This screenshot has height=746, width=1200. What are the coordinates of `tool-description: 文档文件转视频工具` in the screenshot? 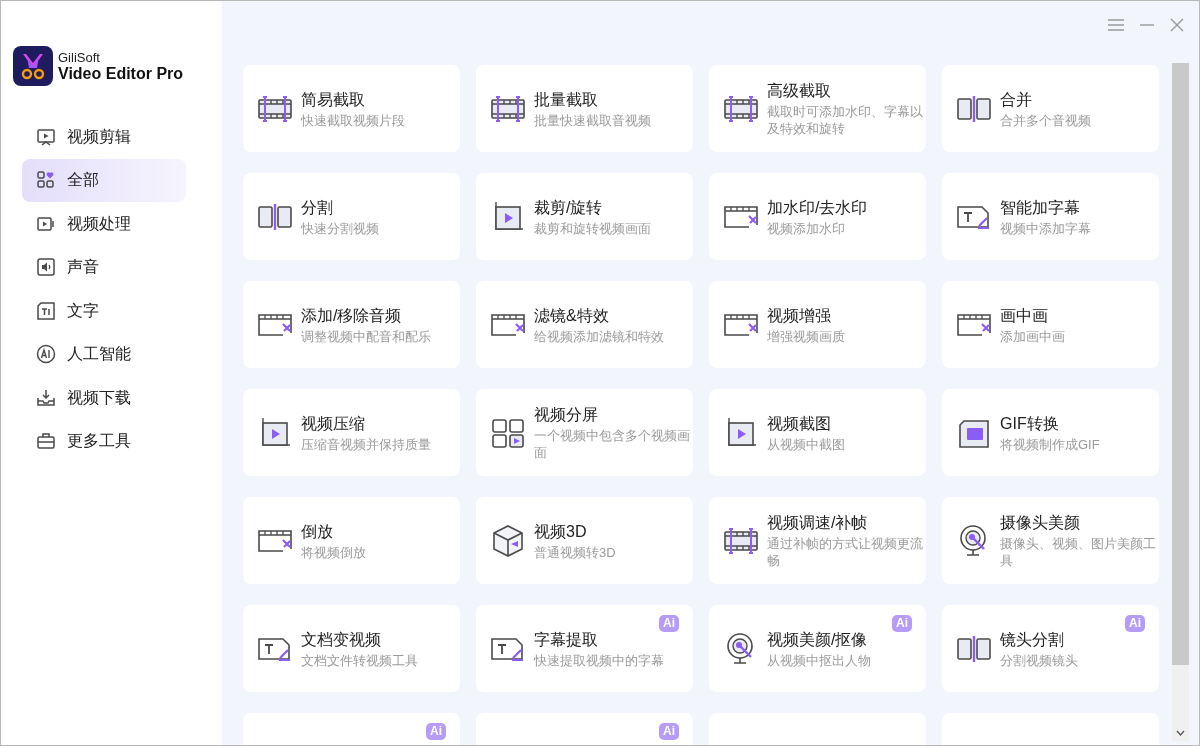 It's located at (360, 660).